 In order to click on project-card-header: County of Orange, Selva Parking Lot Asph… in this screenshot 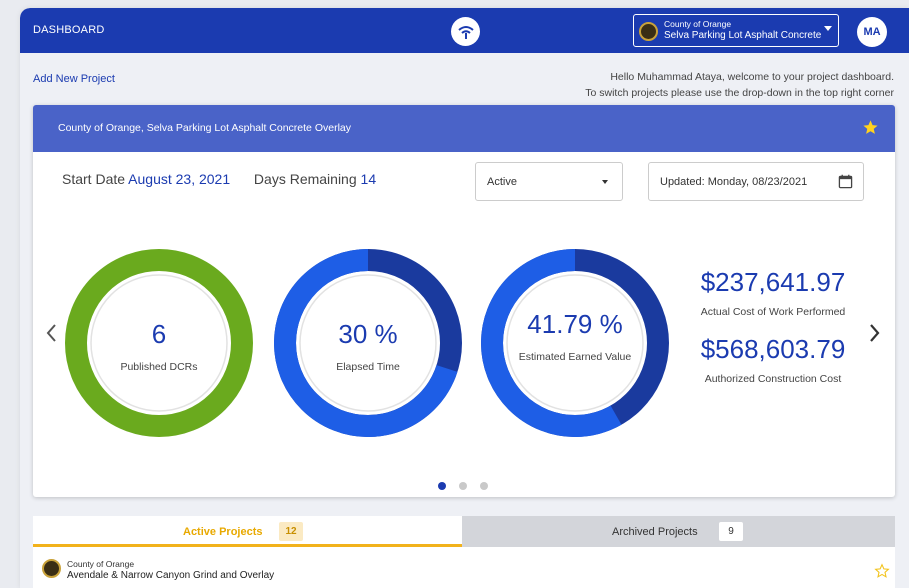, I will do `click(464, 128)`.